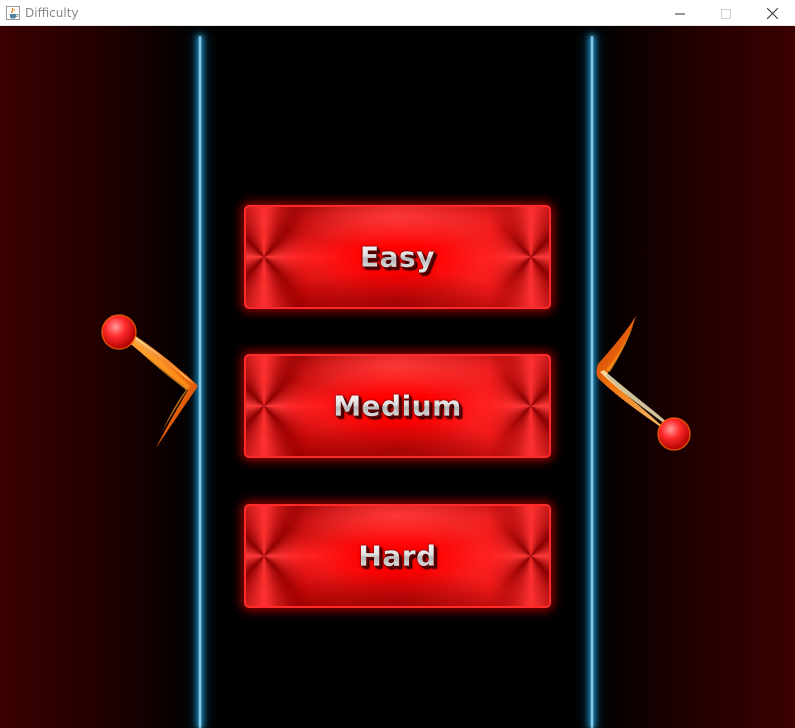 This screenshot has width=795, height=728. I want to click on easy-button: Easy, so click(397, 257).